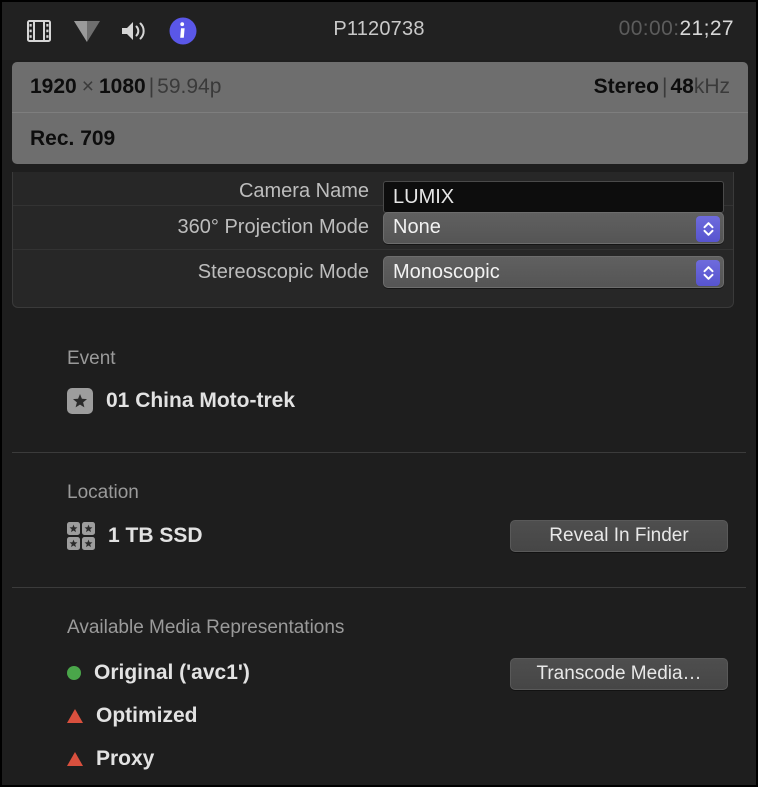 The image size is (758, 787). I want to click on projection-mode-popup: None, so click(553, 227).